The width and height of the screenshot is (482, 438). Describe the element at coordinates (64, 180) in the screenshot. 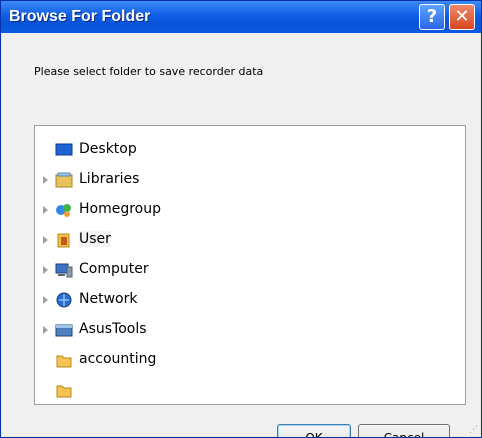

I see `libraries-icon` at that location.